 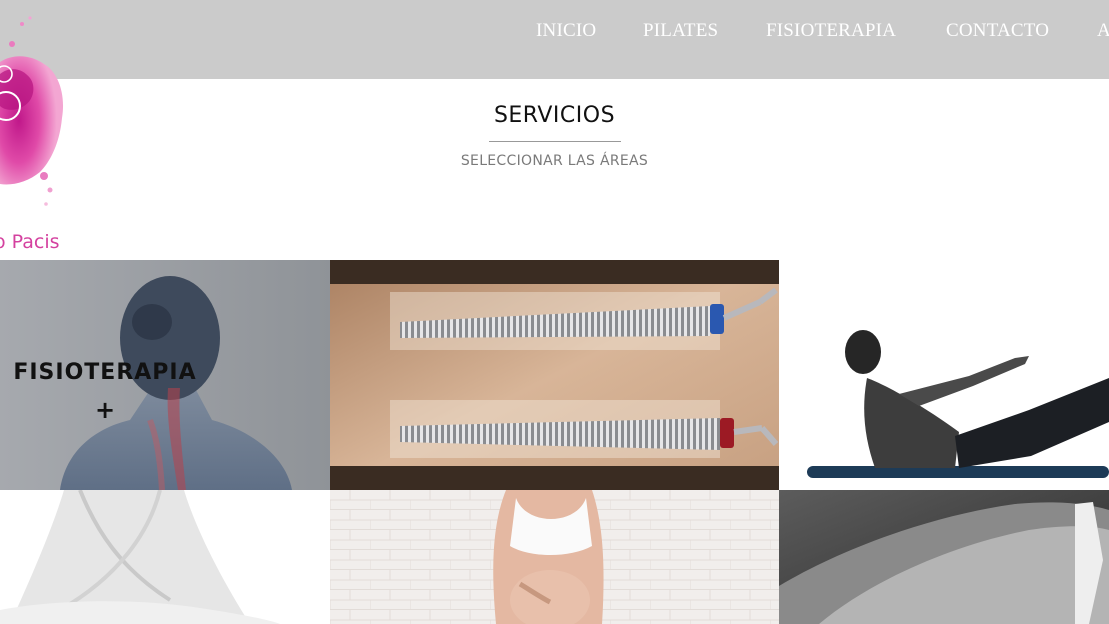 I want to click on service-tile-fisioterapia: FISIOTERAPIA +, so click(x=165, y=375).